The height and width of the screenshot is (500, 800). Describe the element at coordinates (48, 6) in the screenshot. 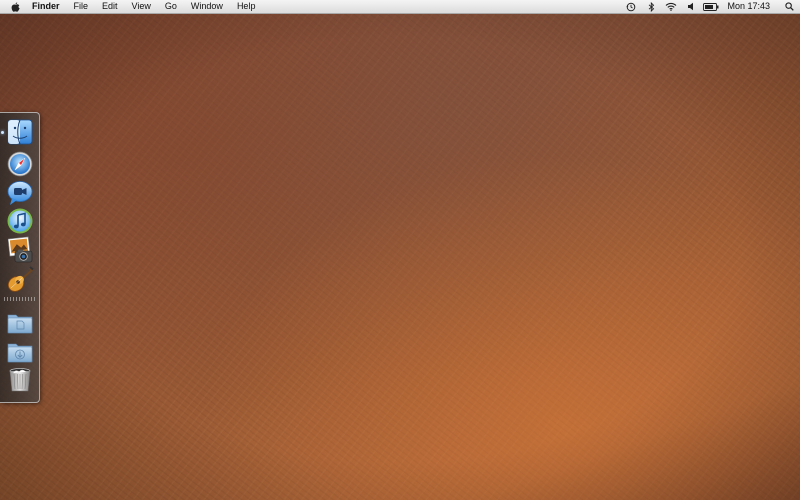

I see `menu-finder: Finder` at that location.